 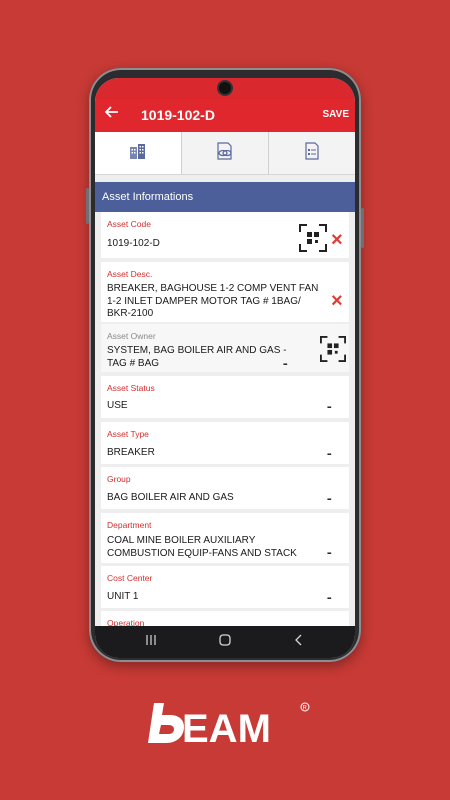 I want to click on field-label: Asset Status, so click(x=131, y=388).